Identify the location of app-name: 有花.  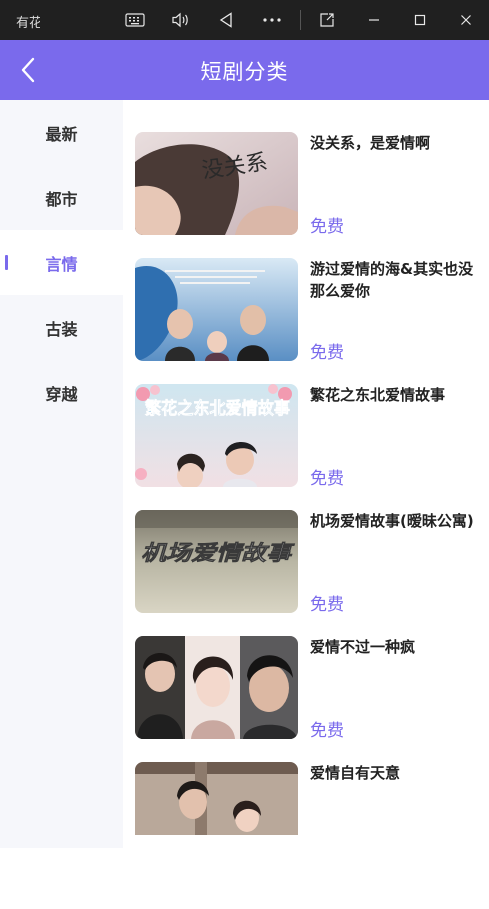
(28, 23).